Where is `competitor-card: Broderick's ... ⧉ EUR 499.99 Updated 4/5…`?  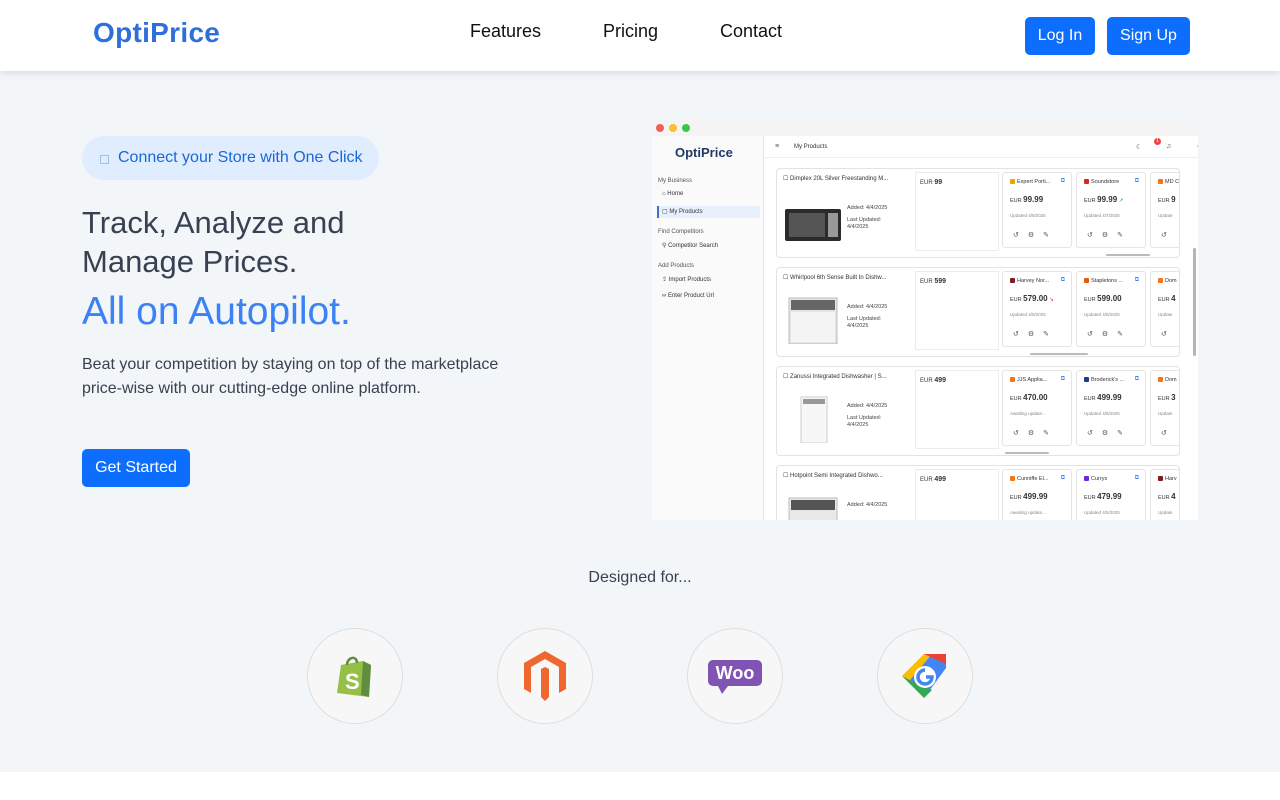
competitor-card: Broderick's ... ⧉ EUR 499.99 Updated 4/5… is located at coordinates (1111, 408).